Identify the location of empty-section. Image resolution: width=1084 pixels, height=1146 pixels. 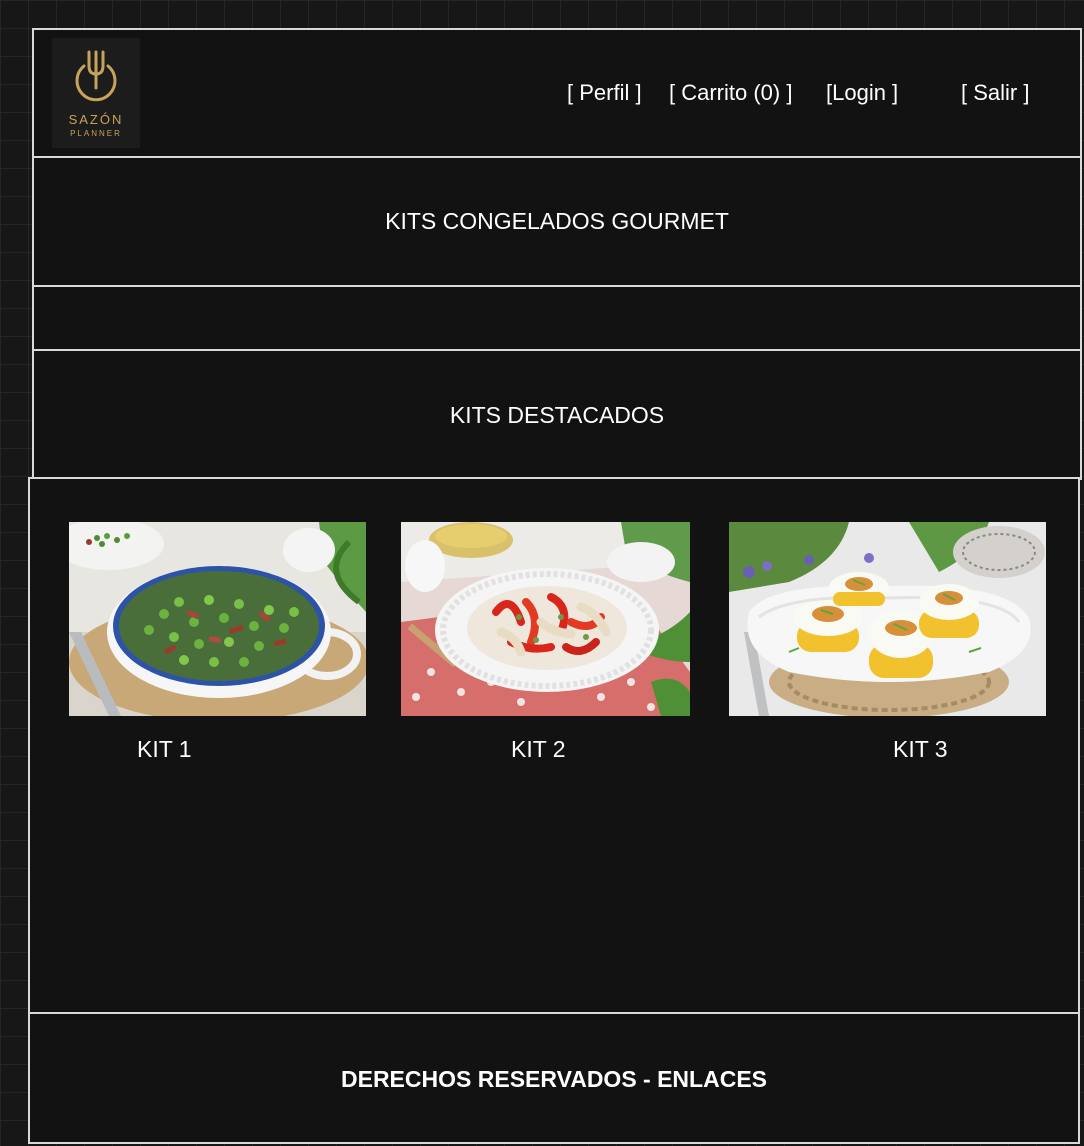
(557, 318).